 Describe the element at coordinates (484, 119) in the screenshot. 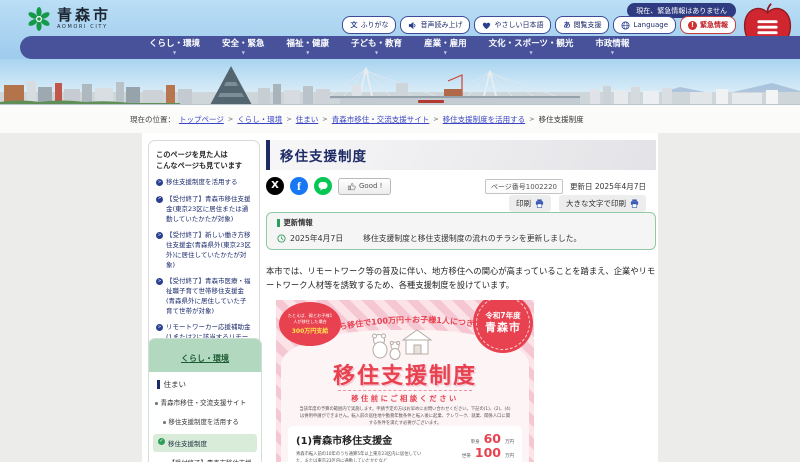

I see `breadcrumb-link-use-support: 移住支援制度を活用する` at that location.